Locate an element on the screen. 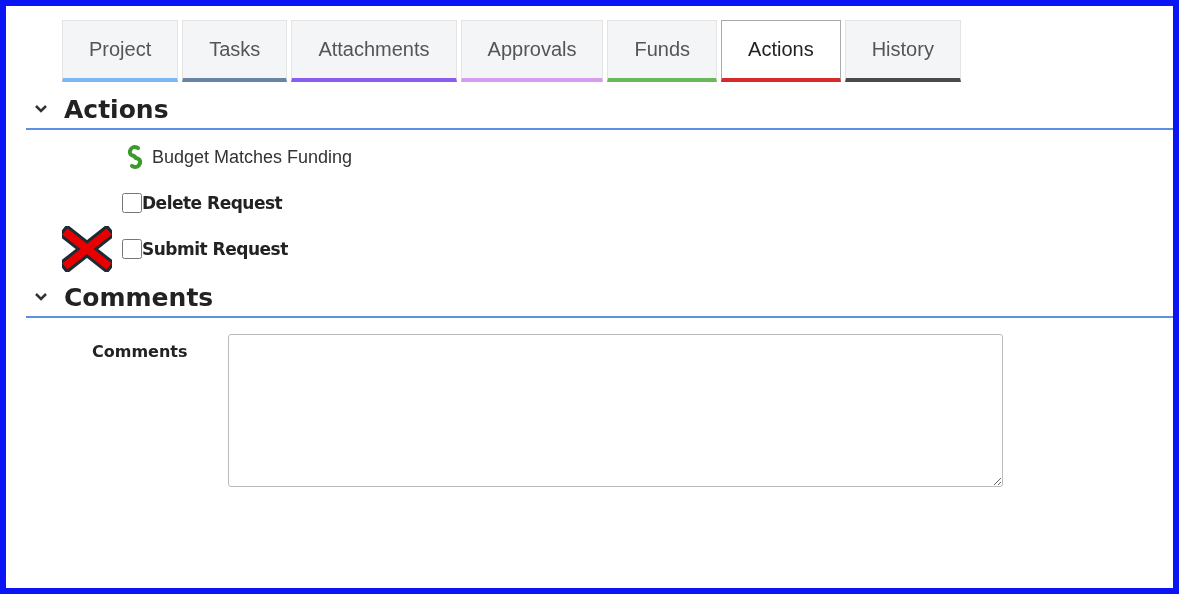 This screenshot has width=1179, height=594. tab: History is located at coordinates (902, 51).